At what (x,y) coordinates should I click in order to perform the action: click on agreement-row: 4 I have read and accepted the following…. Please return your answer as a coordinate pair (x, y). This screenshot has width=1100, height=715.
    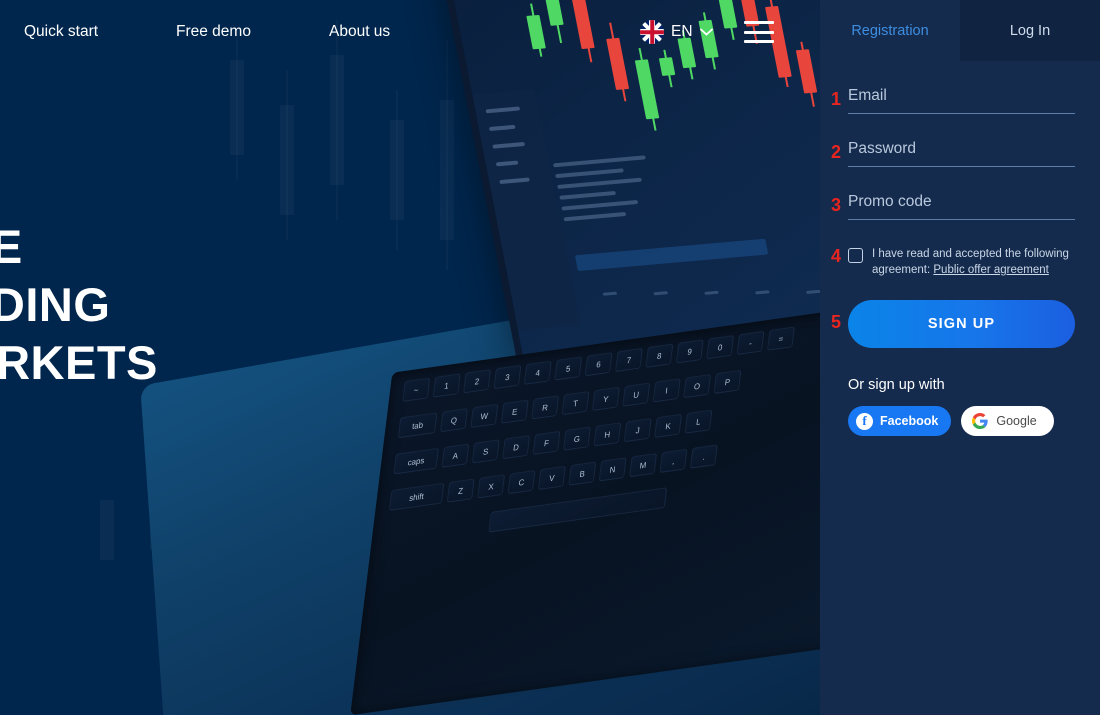
    Looking at the image, I should click on (953, 262).